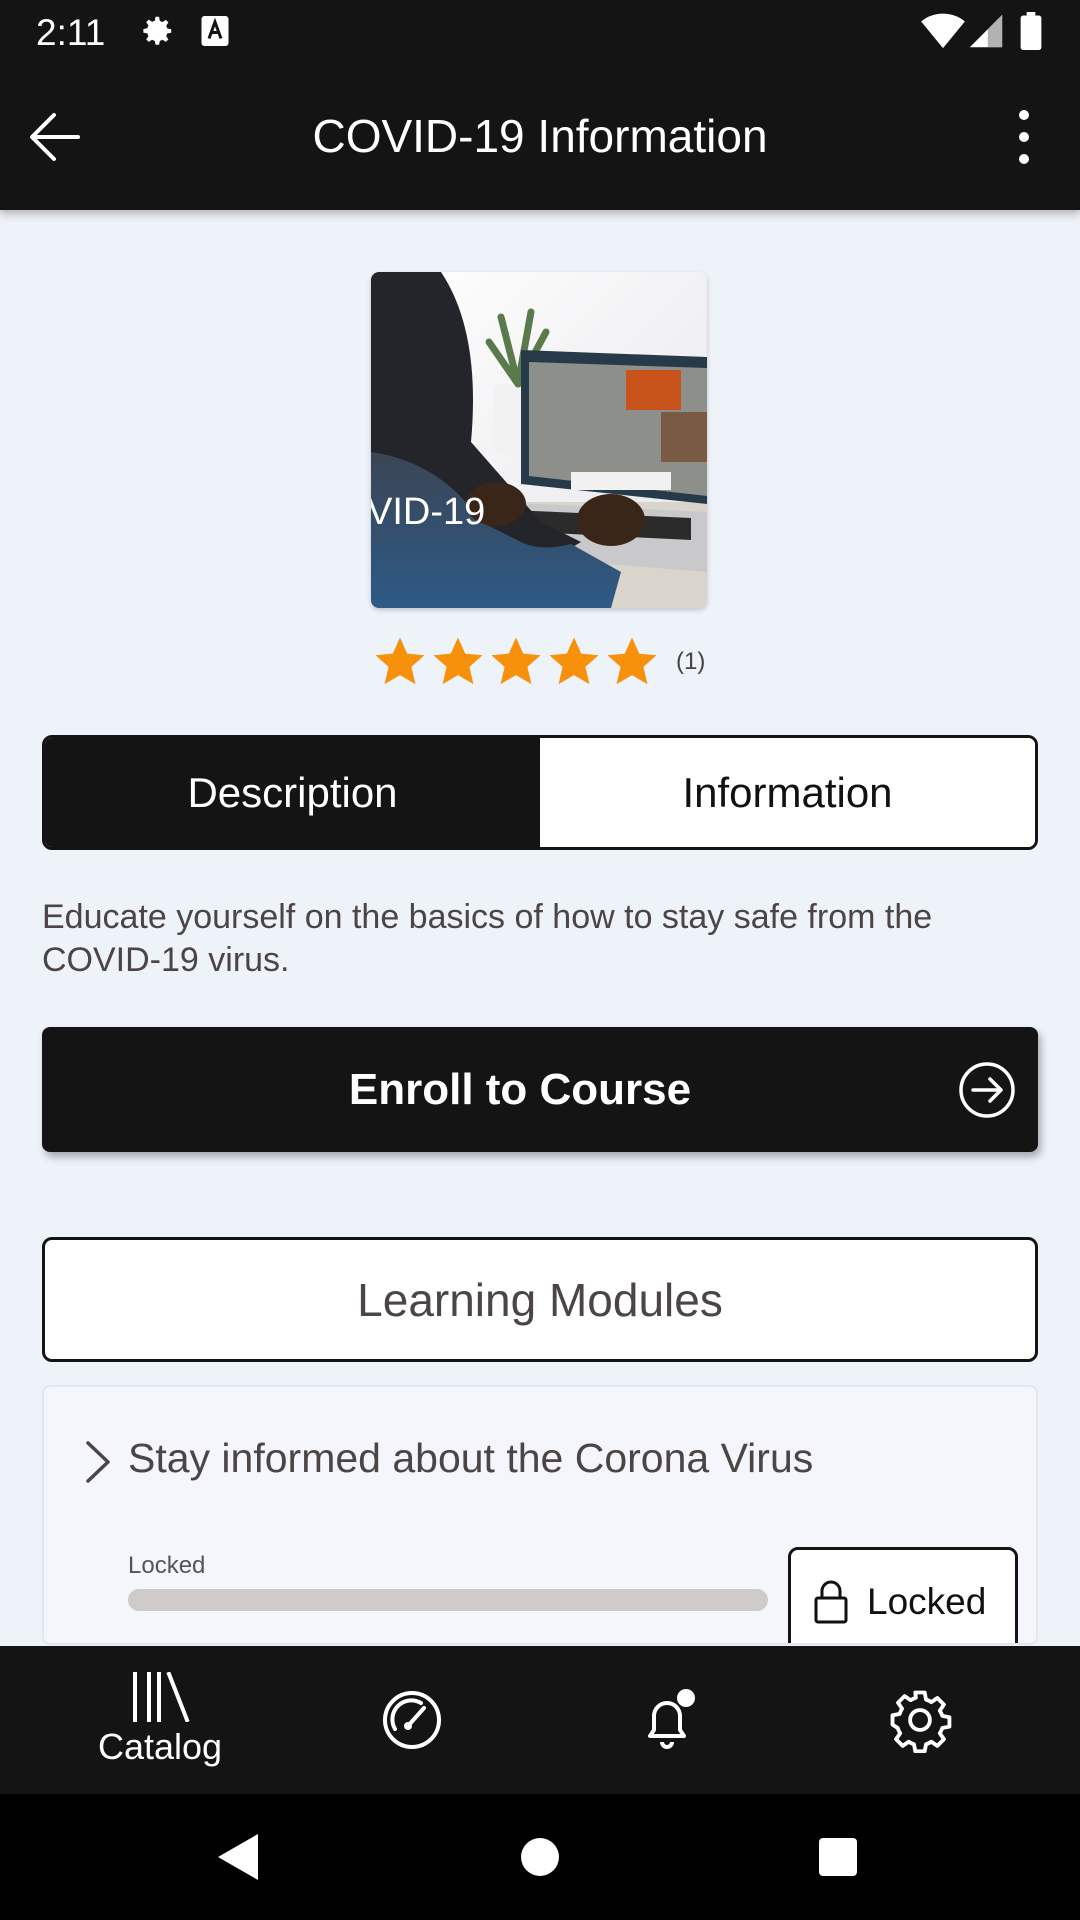 This screenshot has width=1080, height=1920. I want to click on locked-label: Locked, so click(927, 1601).